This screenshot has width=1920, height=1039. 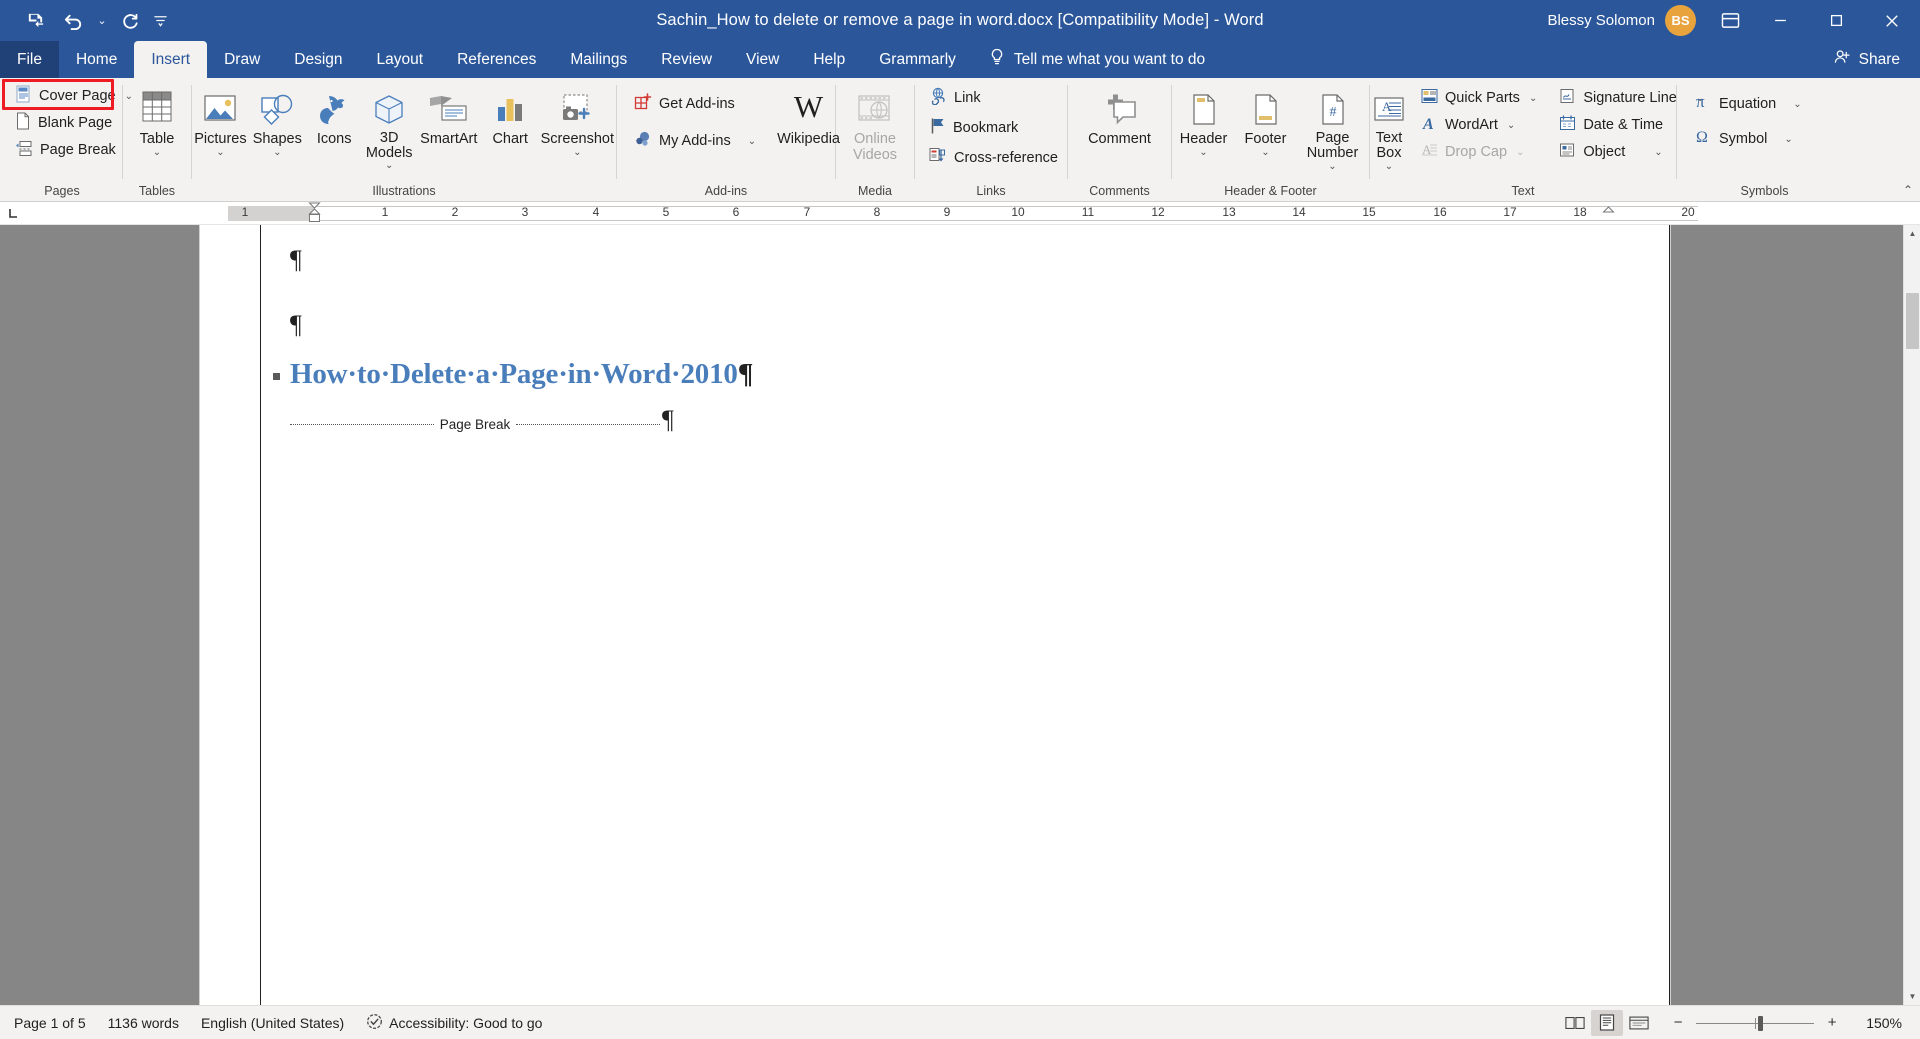 I want to click on get-addins-button: Get Add-ins, so click(x=695, y=104).